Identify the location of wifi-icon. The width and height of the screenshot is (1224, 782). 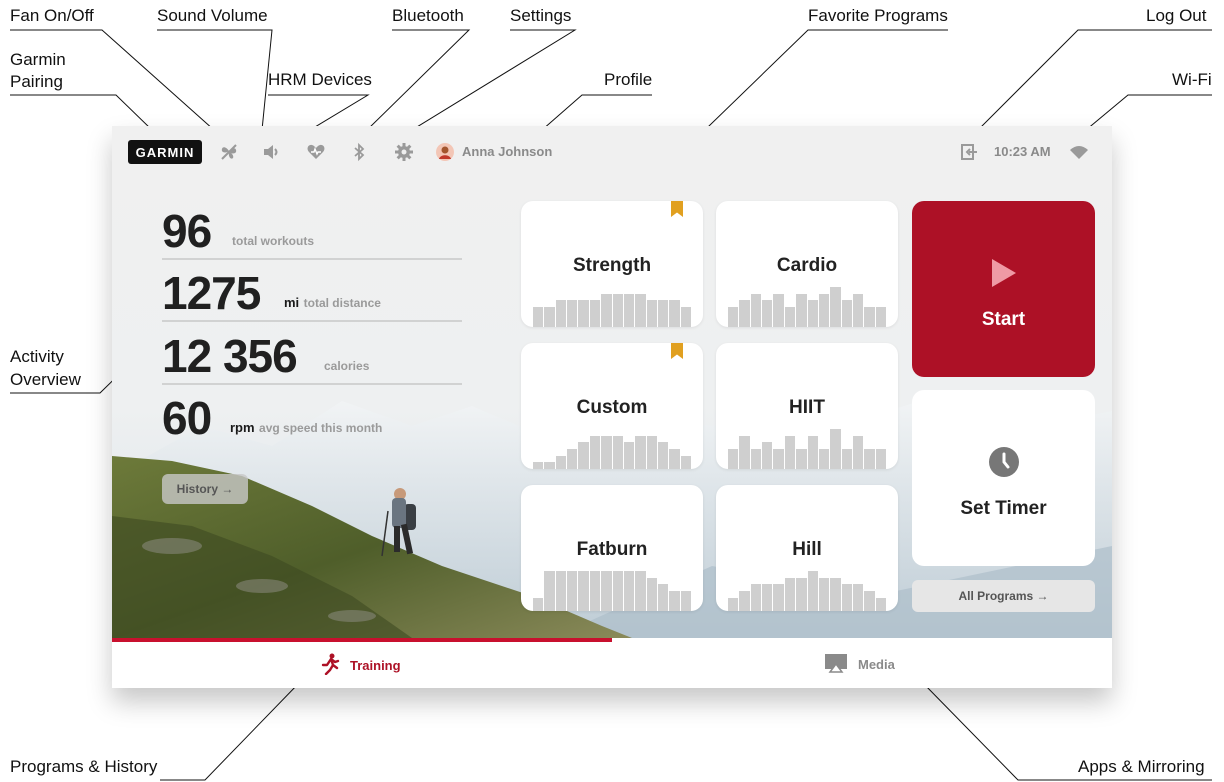
(1079, 152).